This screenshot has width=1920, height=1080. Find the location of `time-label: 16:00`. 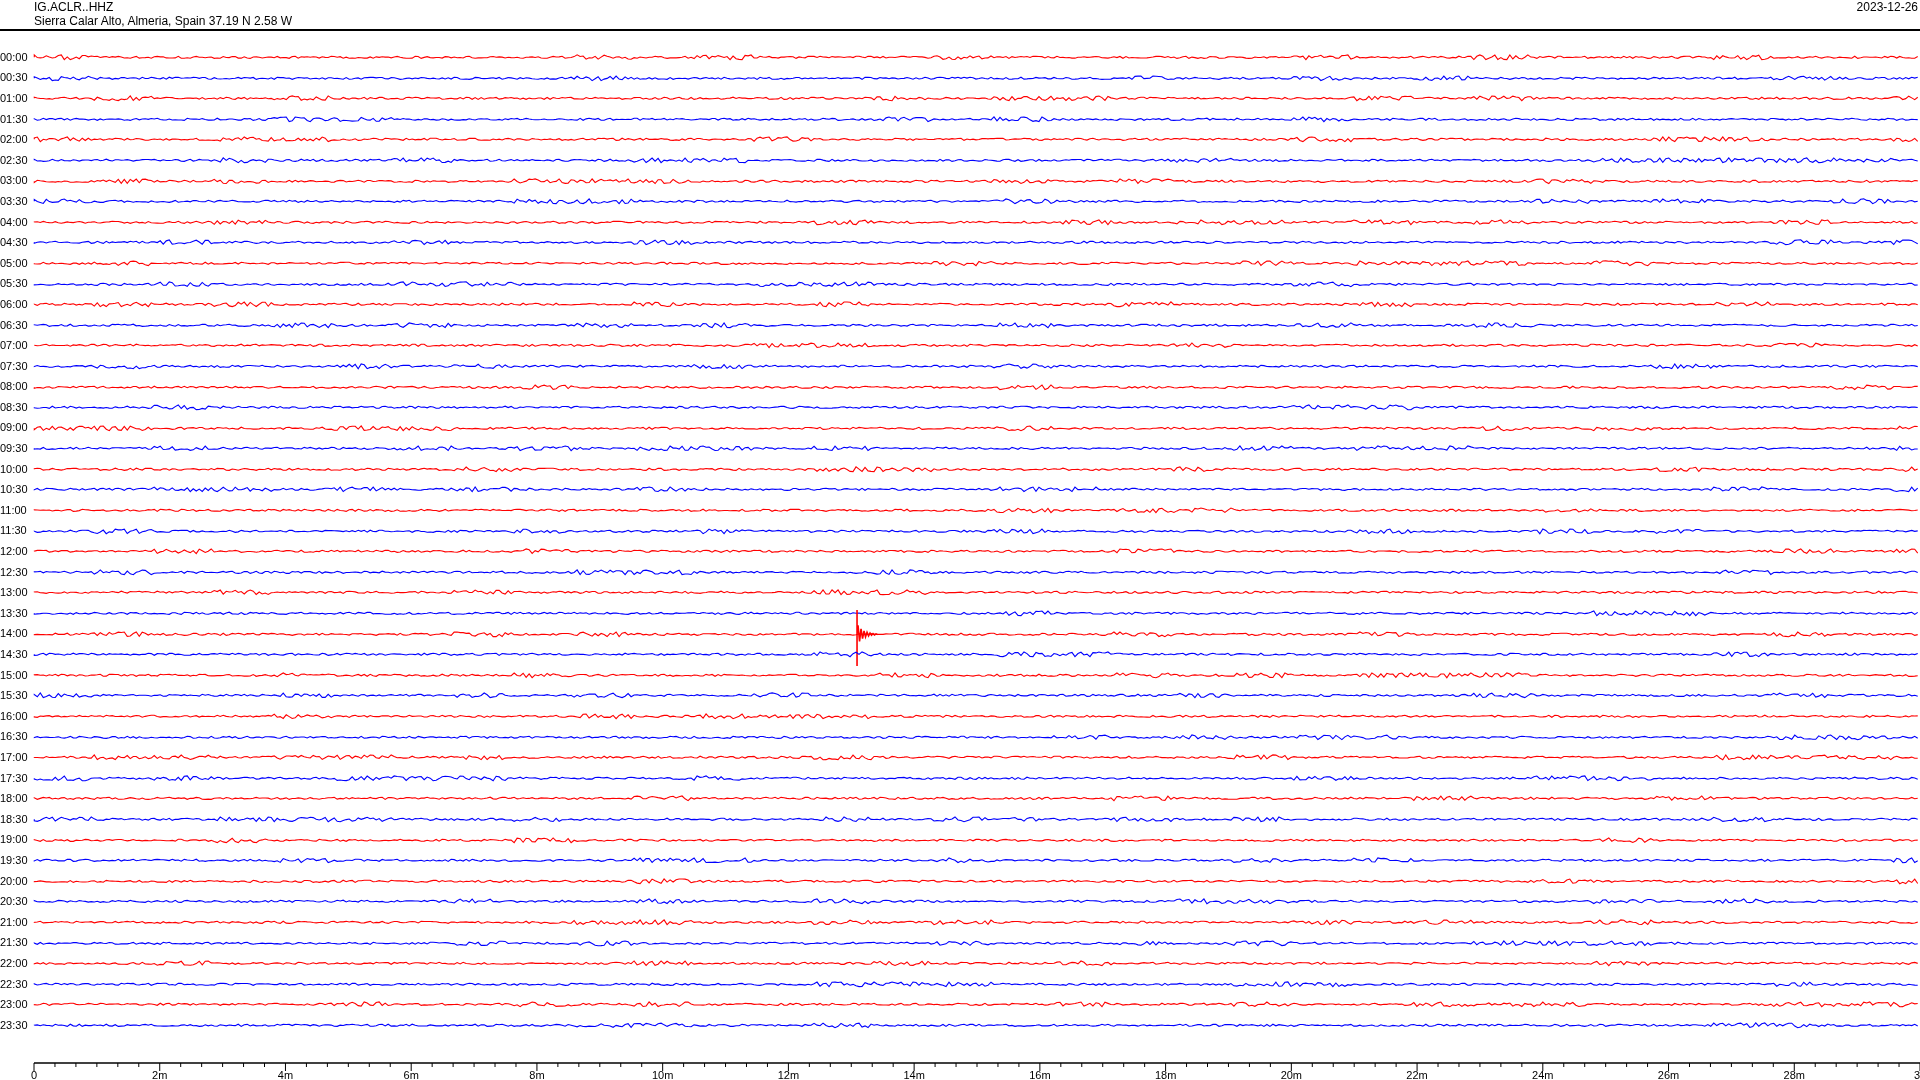

time-label: 16:00 is located at coordinates (14, 716).